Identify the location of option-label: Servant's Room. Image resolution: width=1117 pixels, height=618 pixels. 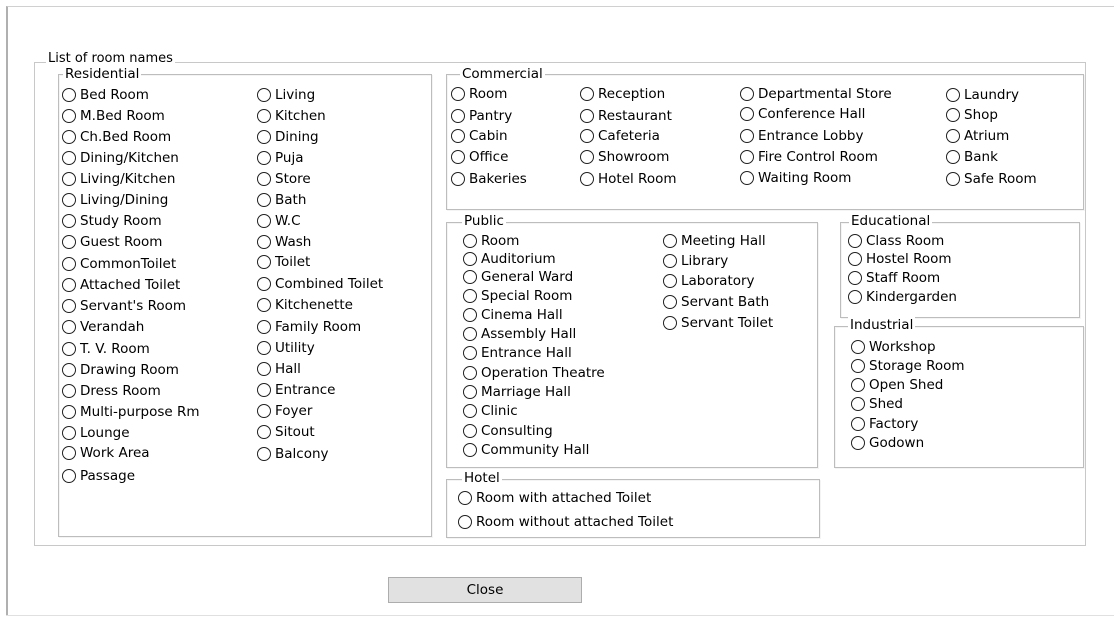
(133, 306).